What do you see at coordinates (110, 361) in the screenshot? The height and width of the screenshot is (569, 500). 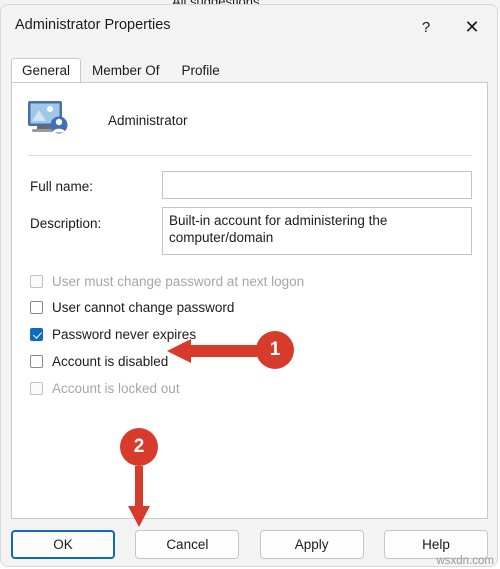 I see `checkbox-label-account-is-disabled: Account is disabled` at bounding box center [110, 361].